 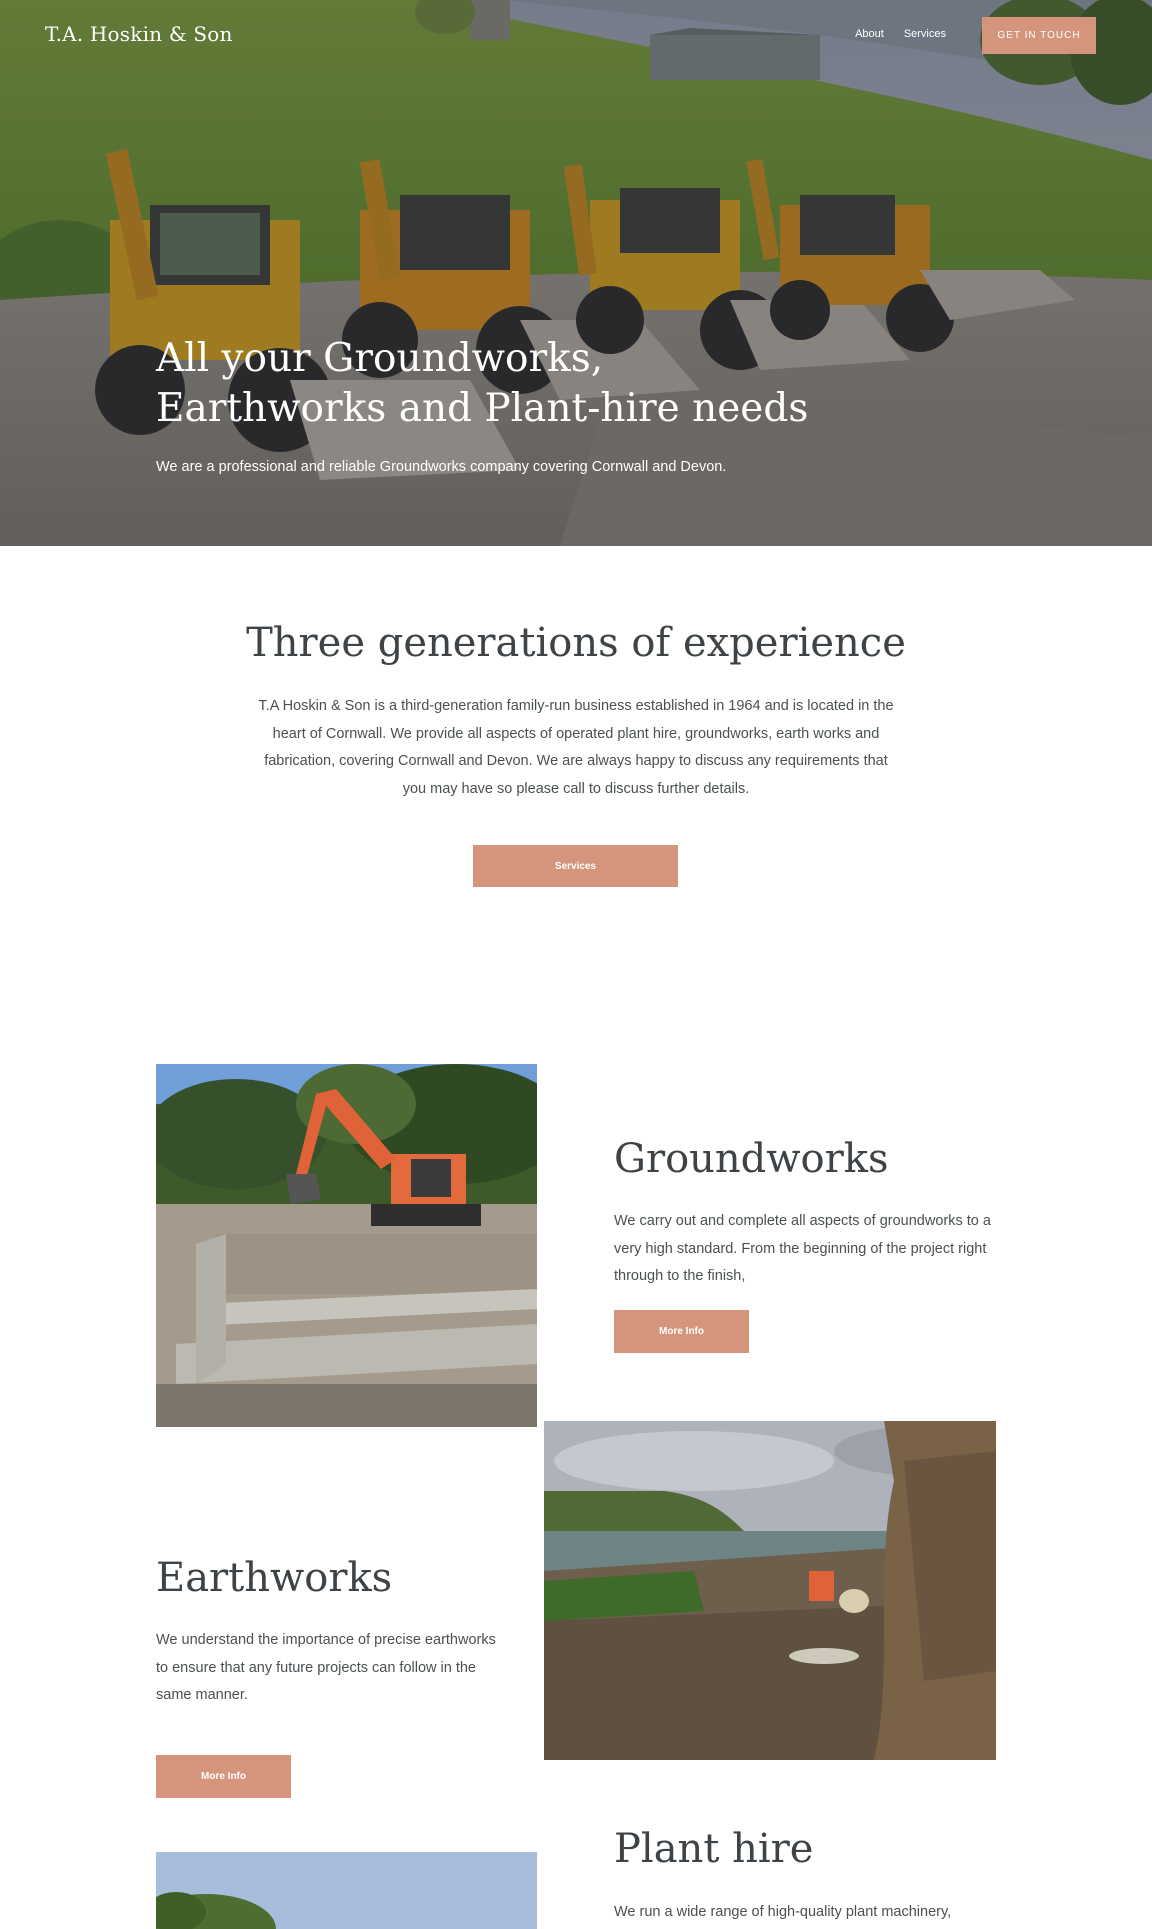 I want to click on earthworks-photo, so click(x=770, y=1590).